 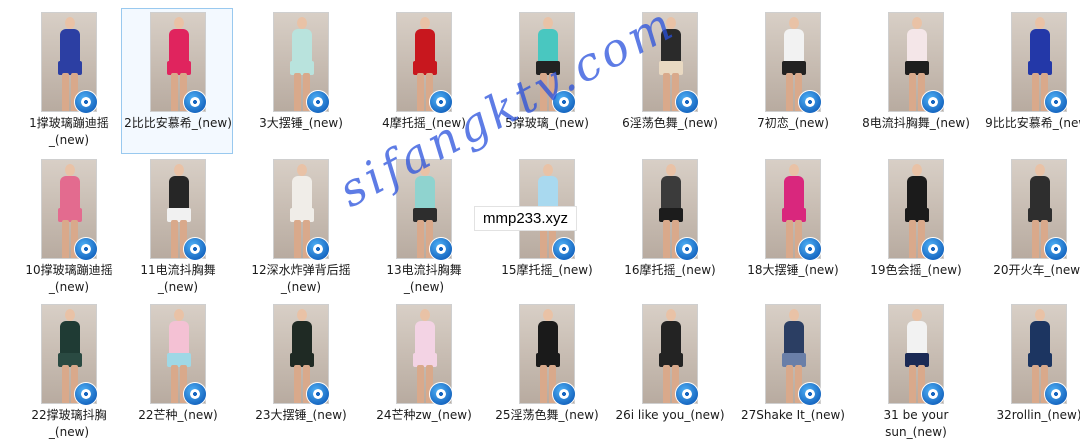 What do you see at coordinates (424, 123) in the screenshot?
I see `file-name-label: 4摩托摇_(new)` at bounding box center [424, 123].